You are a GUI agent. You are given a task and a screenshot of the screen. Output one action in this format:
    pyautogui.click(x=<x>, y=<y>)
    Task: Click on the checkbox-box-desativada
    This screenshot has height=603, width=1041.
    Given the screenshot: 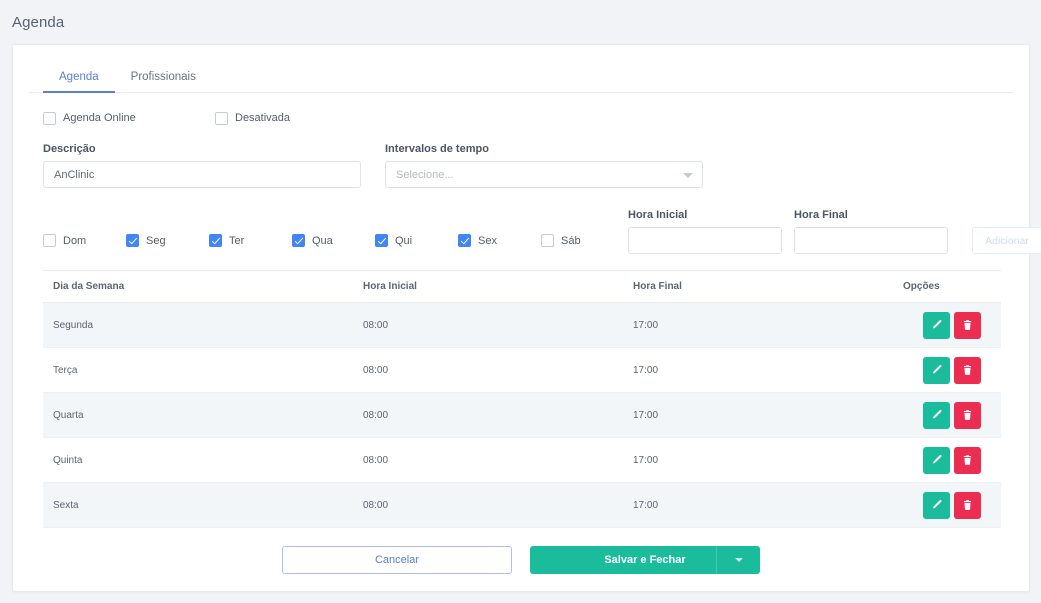 What is the action you would take?
    pyautogui.click(x=221, y=118)
    